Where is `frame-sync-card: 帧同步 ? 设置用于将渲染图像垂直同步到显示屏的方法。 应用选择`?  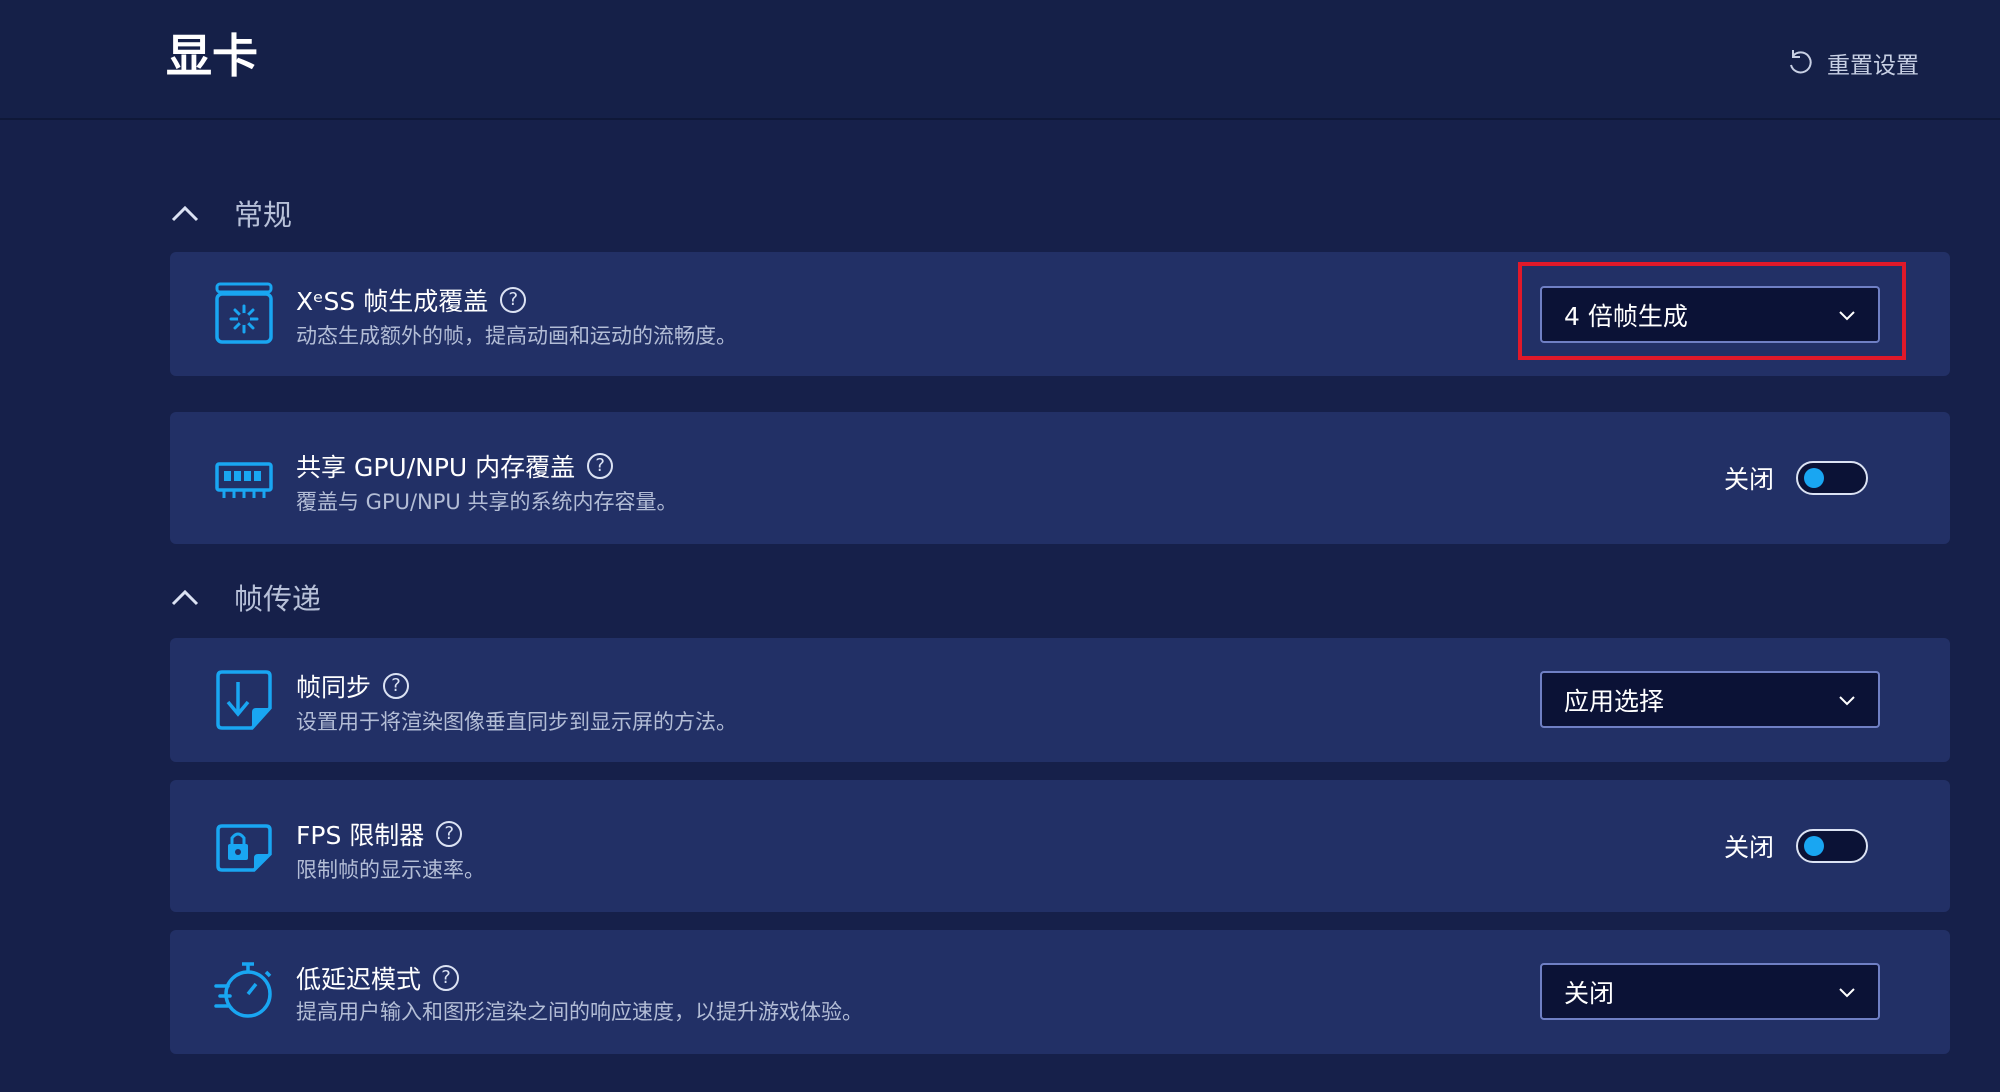
frame-sync-card: 帧同步 ? 设置用于将渲染图像垂直同步到显示屏的方法。 应用选择 is located at coordinates (1060, 700).